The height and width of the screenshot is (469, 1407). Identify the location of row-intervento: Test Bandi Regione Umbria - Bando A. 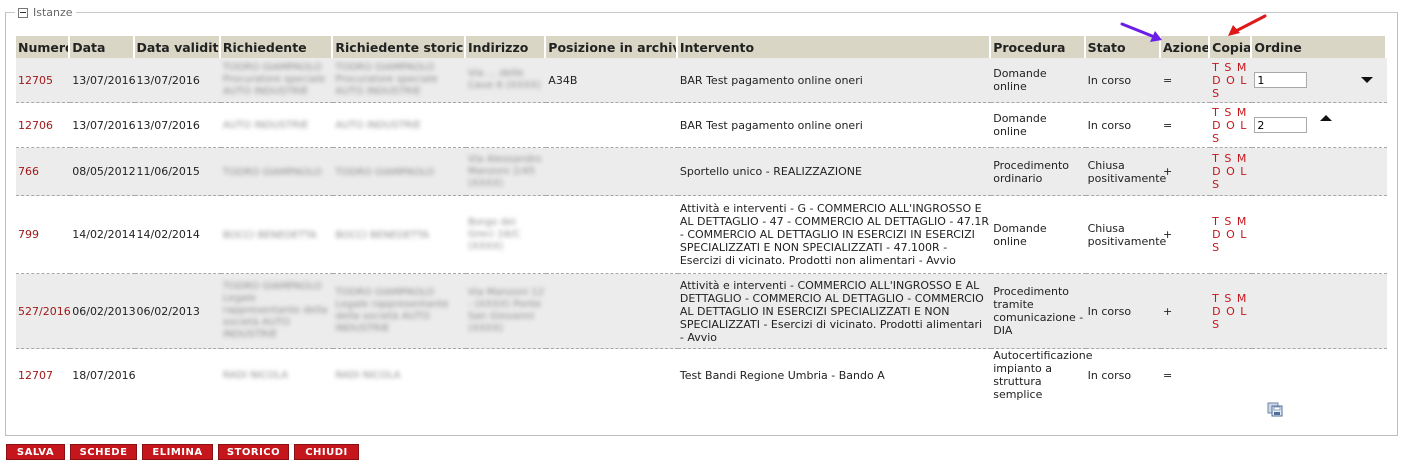
(834, 375).